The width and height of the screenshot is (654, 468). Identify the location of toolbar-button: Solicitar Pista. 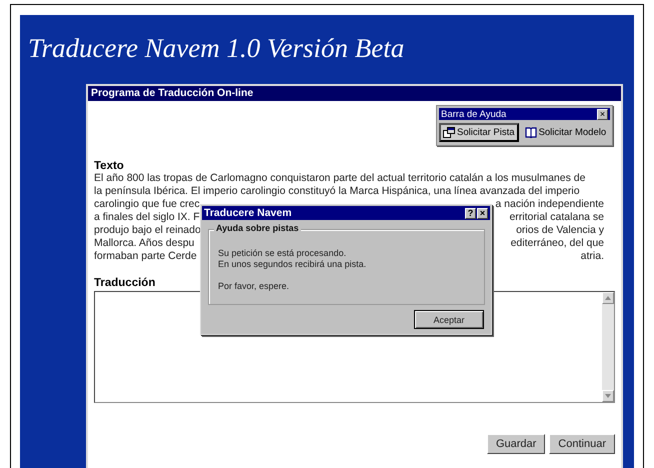
(479, 132).